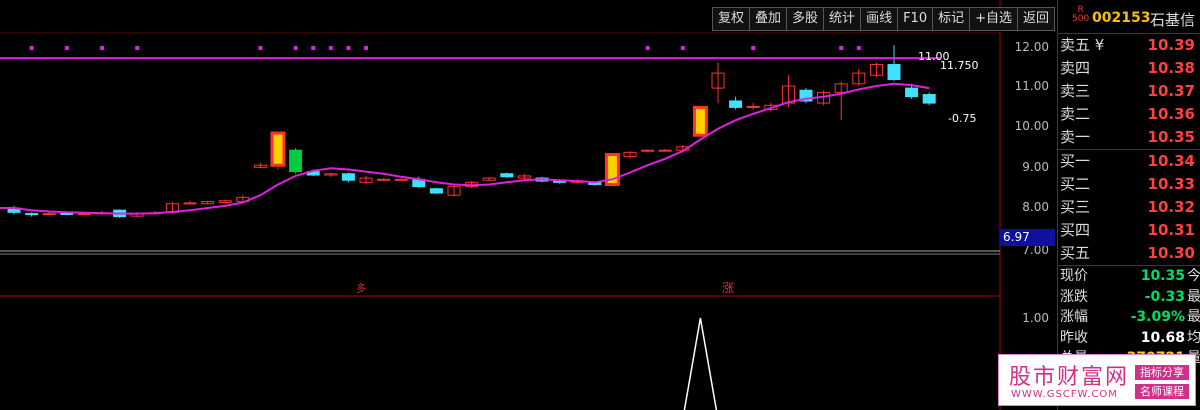 This screenshot has width=1200, height=410. What do you see at coordinates (1130, 317) in the screenshot?
I see `stat-row: 涨幅 -3.09% 最` at bounding box center [1130, 317].